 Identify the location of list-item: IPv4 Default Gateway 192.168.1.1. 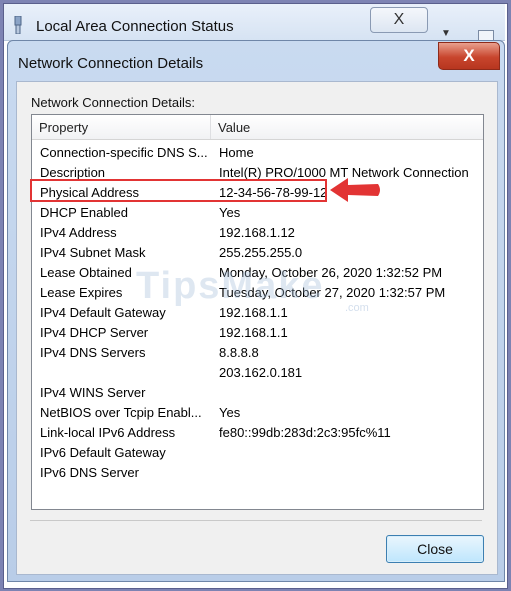
(262, 313).